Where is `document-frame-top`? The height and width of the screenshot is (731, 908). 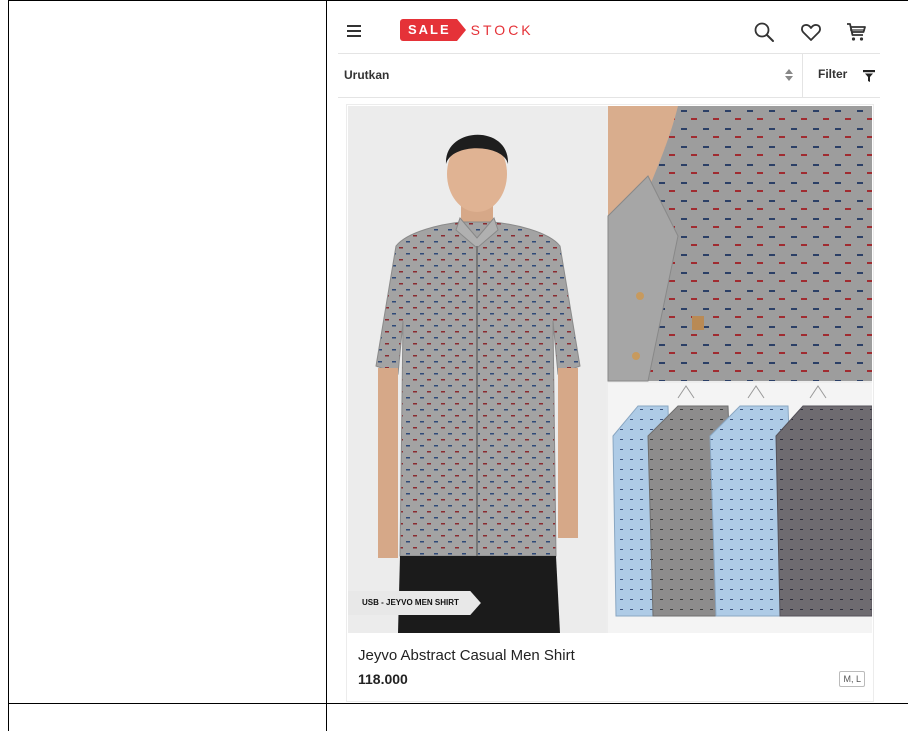
document-frame-top is located at coordinates (458, 0).